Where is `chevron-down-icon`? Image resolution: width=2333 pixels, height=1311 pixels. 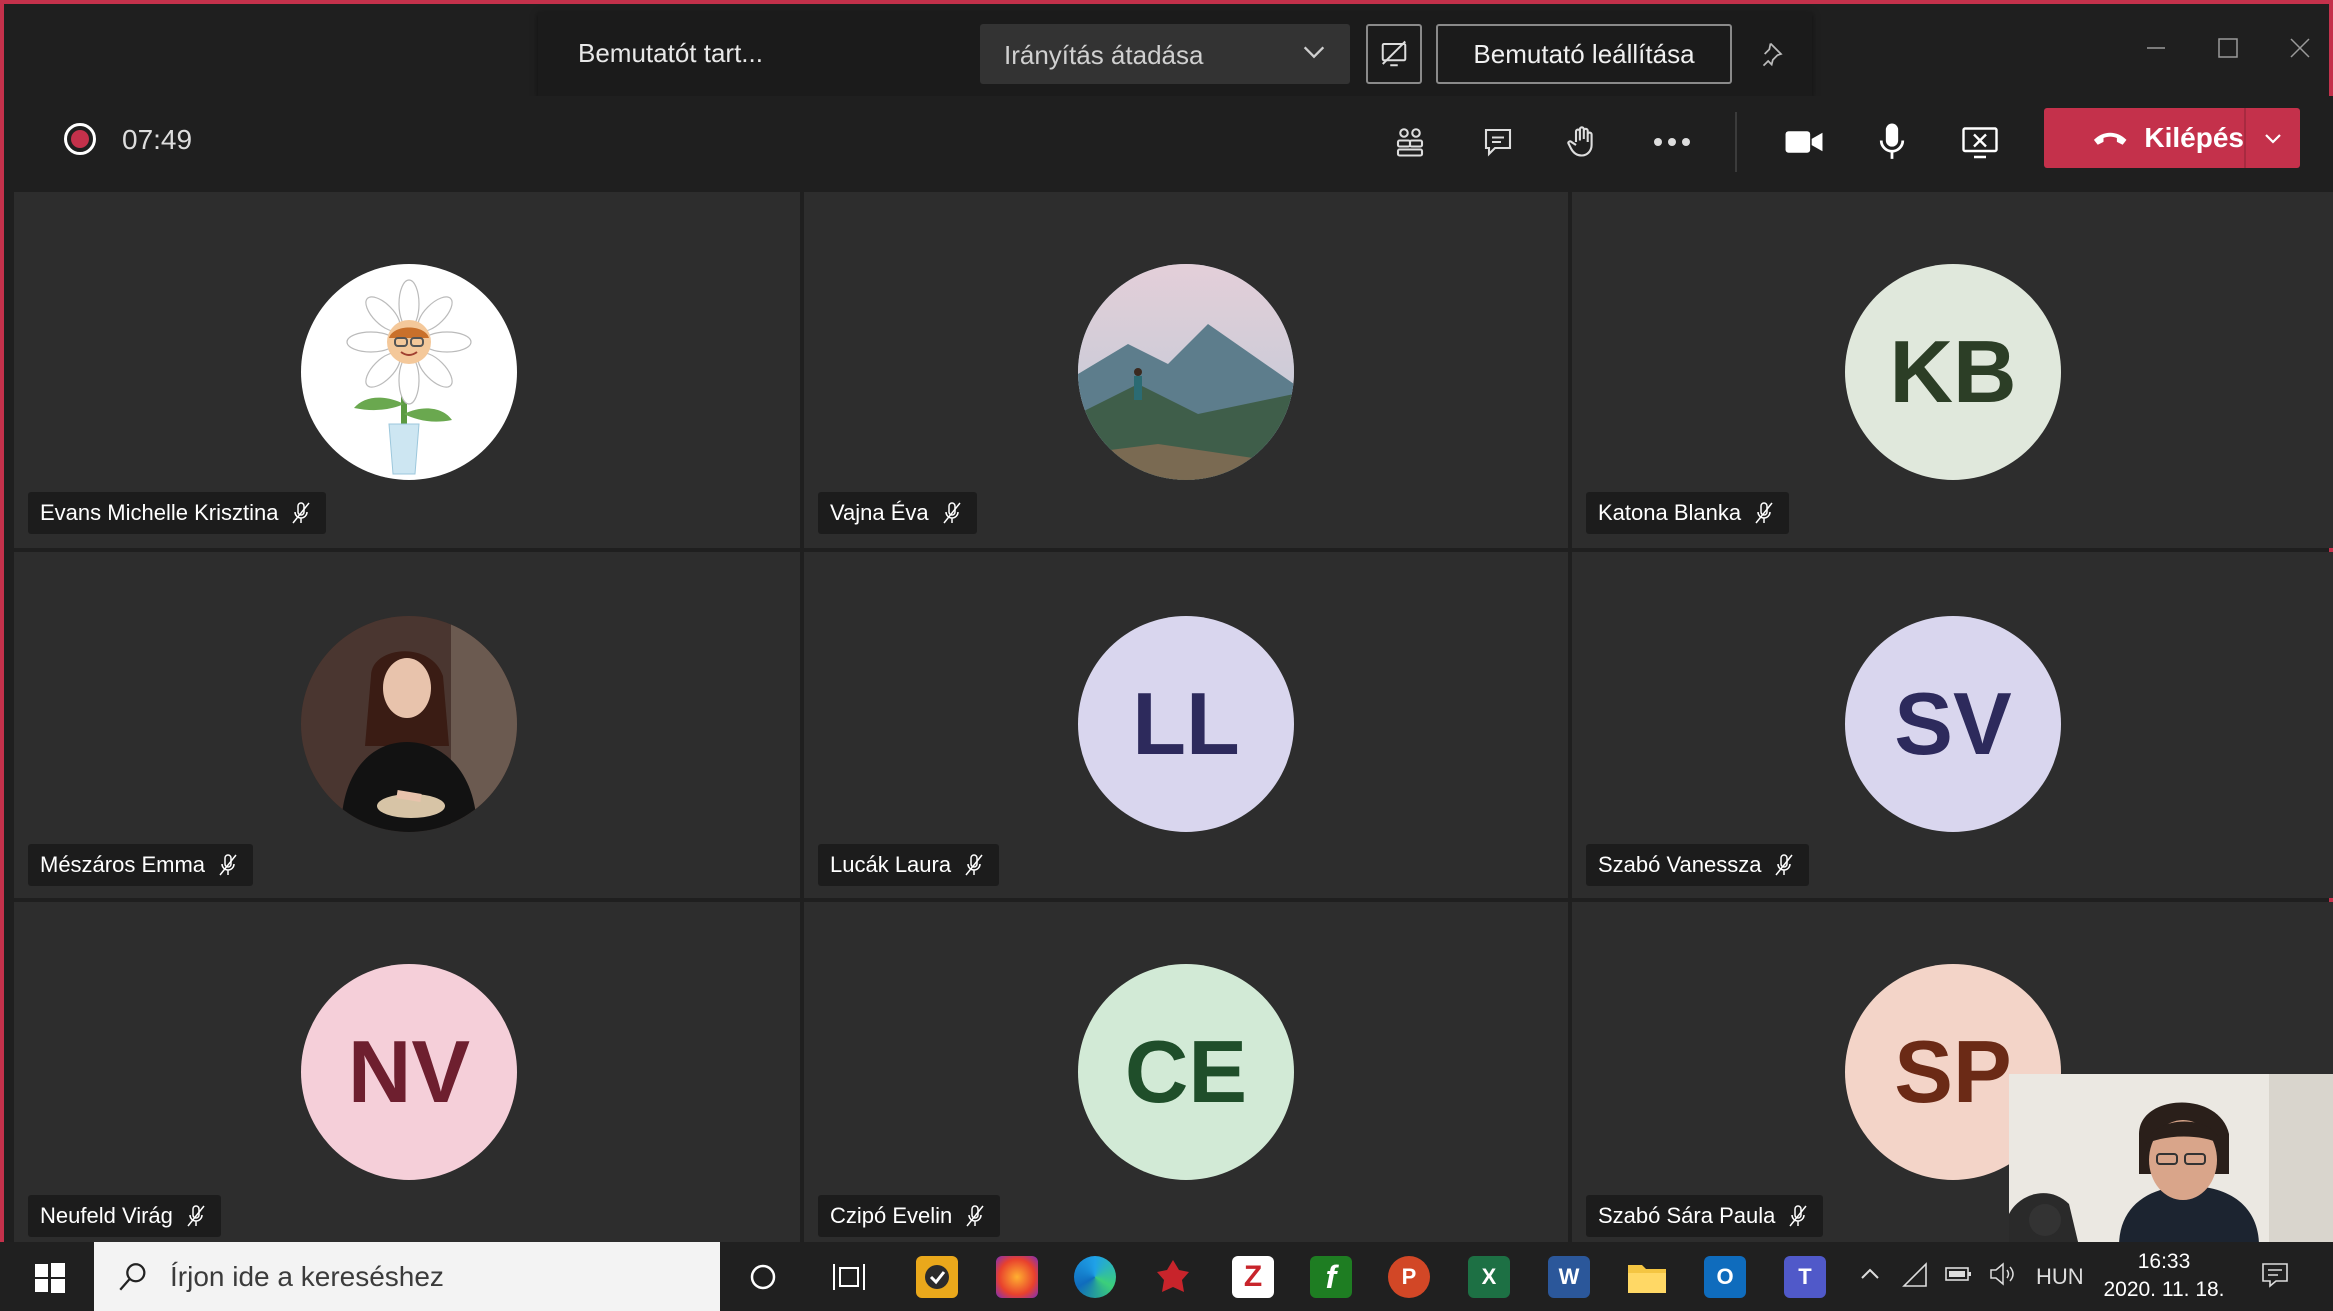 chevron-down-icon is located at coordinates (1314, 52).